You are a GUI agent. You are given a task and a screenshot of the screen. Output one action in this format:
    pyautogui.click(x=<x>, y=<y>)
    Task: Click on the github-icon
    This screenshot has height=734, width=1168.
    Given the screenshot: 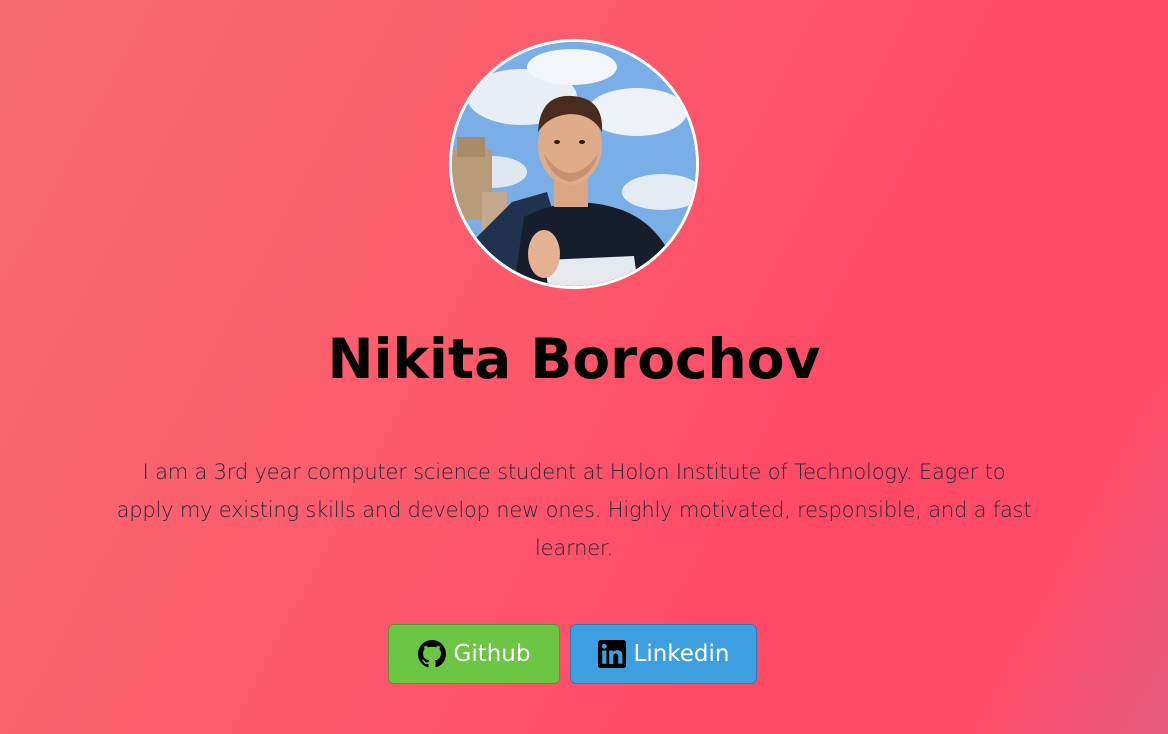 What is the action you would take?
    pyautogui.click(x=431, y=654)
    